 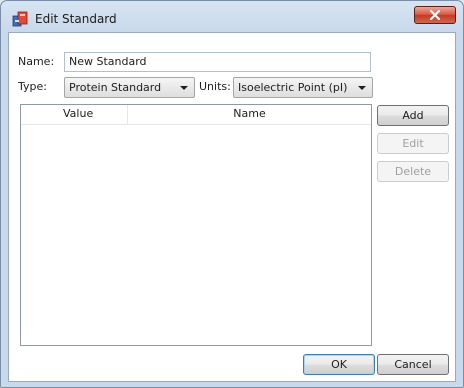 I want to click on name-label: Name:, so click(x=36, y=61).